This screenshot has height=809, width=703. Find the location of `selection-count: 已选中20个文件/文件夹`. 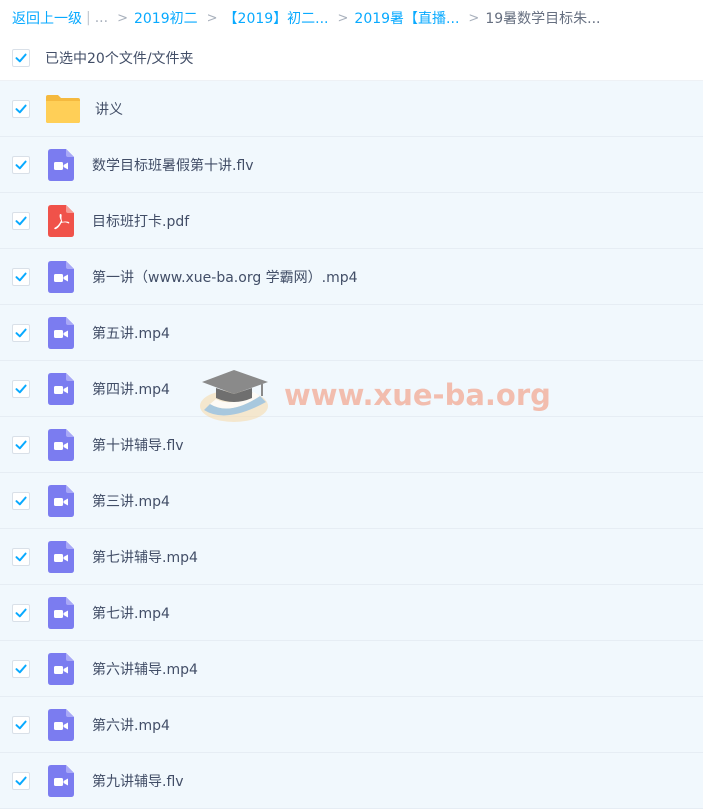

selection-count: 已选中20个文件/文件夹 is located at coordinates (119, 59).